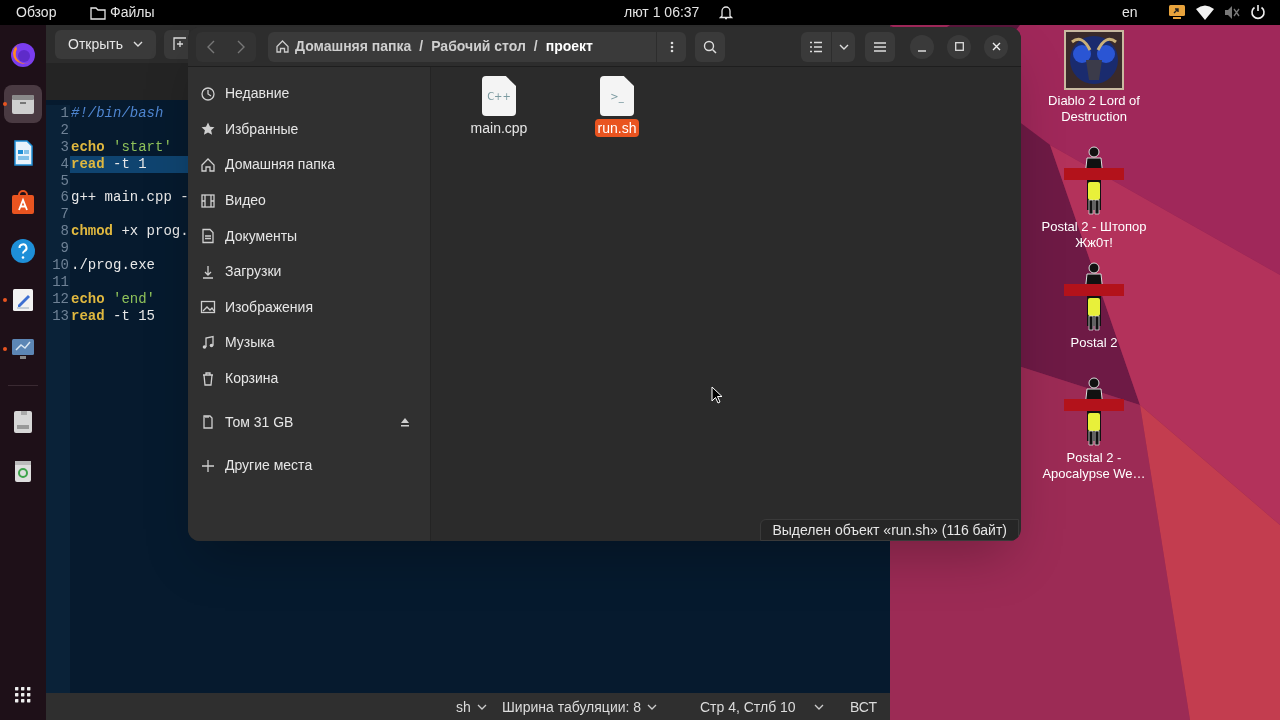 The height and width of the screenshot is (720, 1280). Describe the element at coordinates (208, 200) in the screenshot. I see `film-icon` at that location.